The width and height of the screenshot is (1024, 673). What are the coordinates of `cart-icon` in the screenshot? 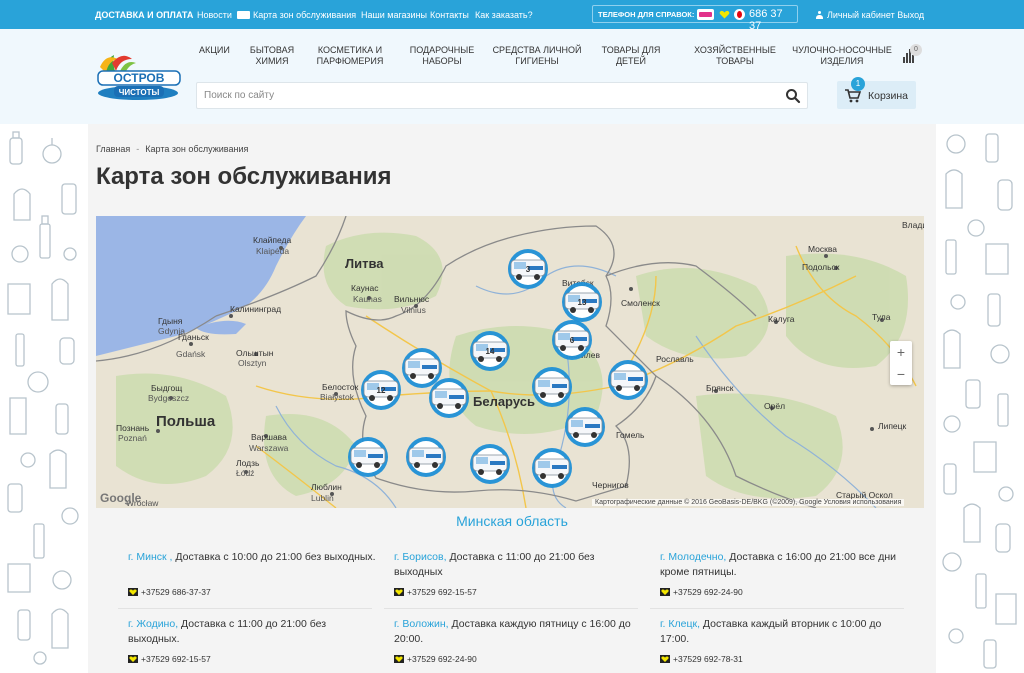 It's located at (853, 97).